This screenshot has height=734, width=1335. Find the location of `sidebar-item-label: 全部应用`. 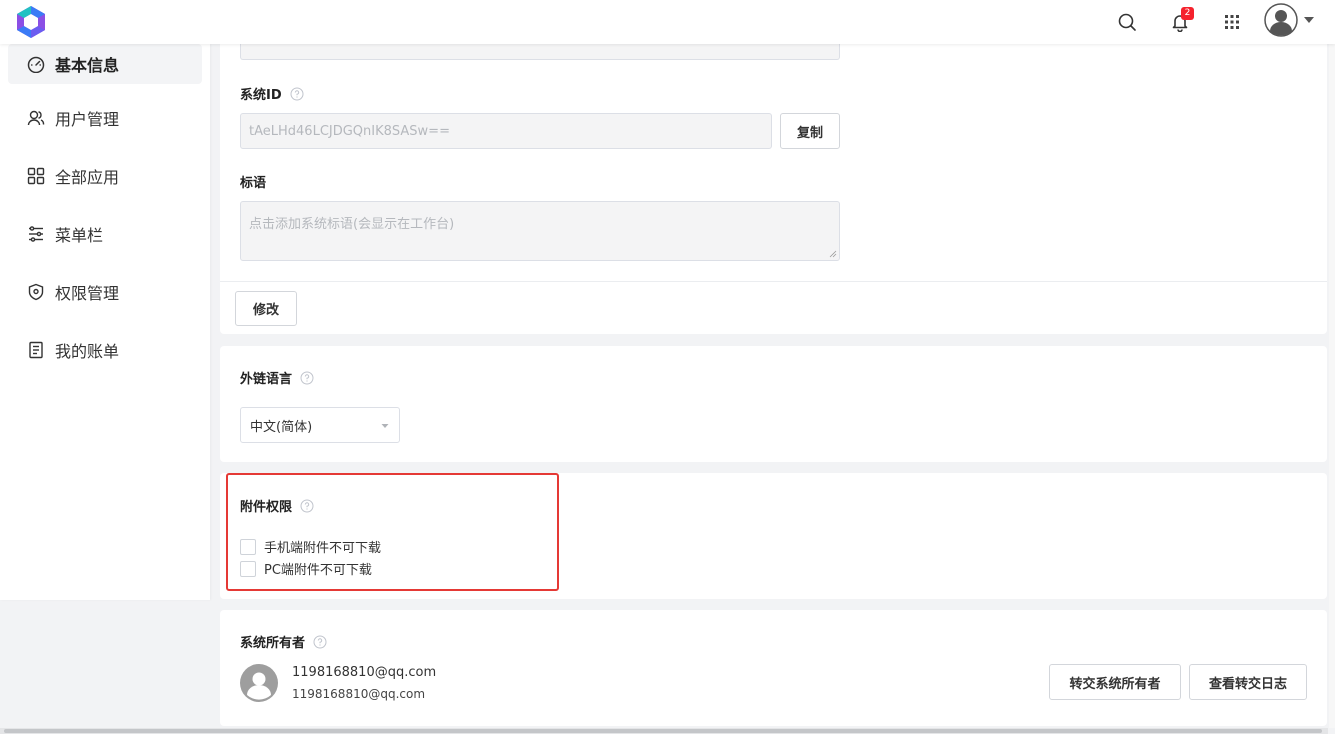

sidebar-item-label: 全部应用 is located at coordinates (87, 177).